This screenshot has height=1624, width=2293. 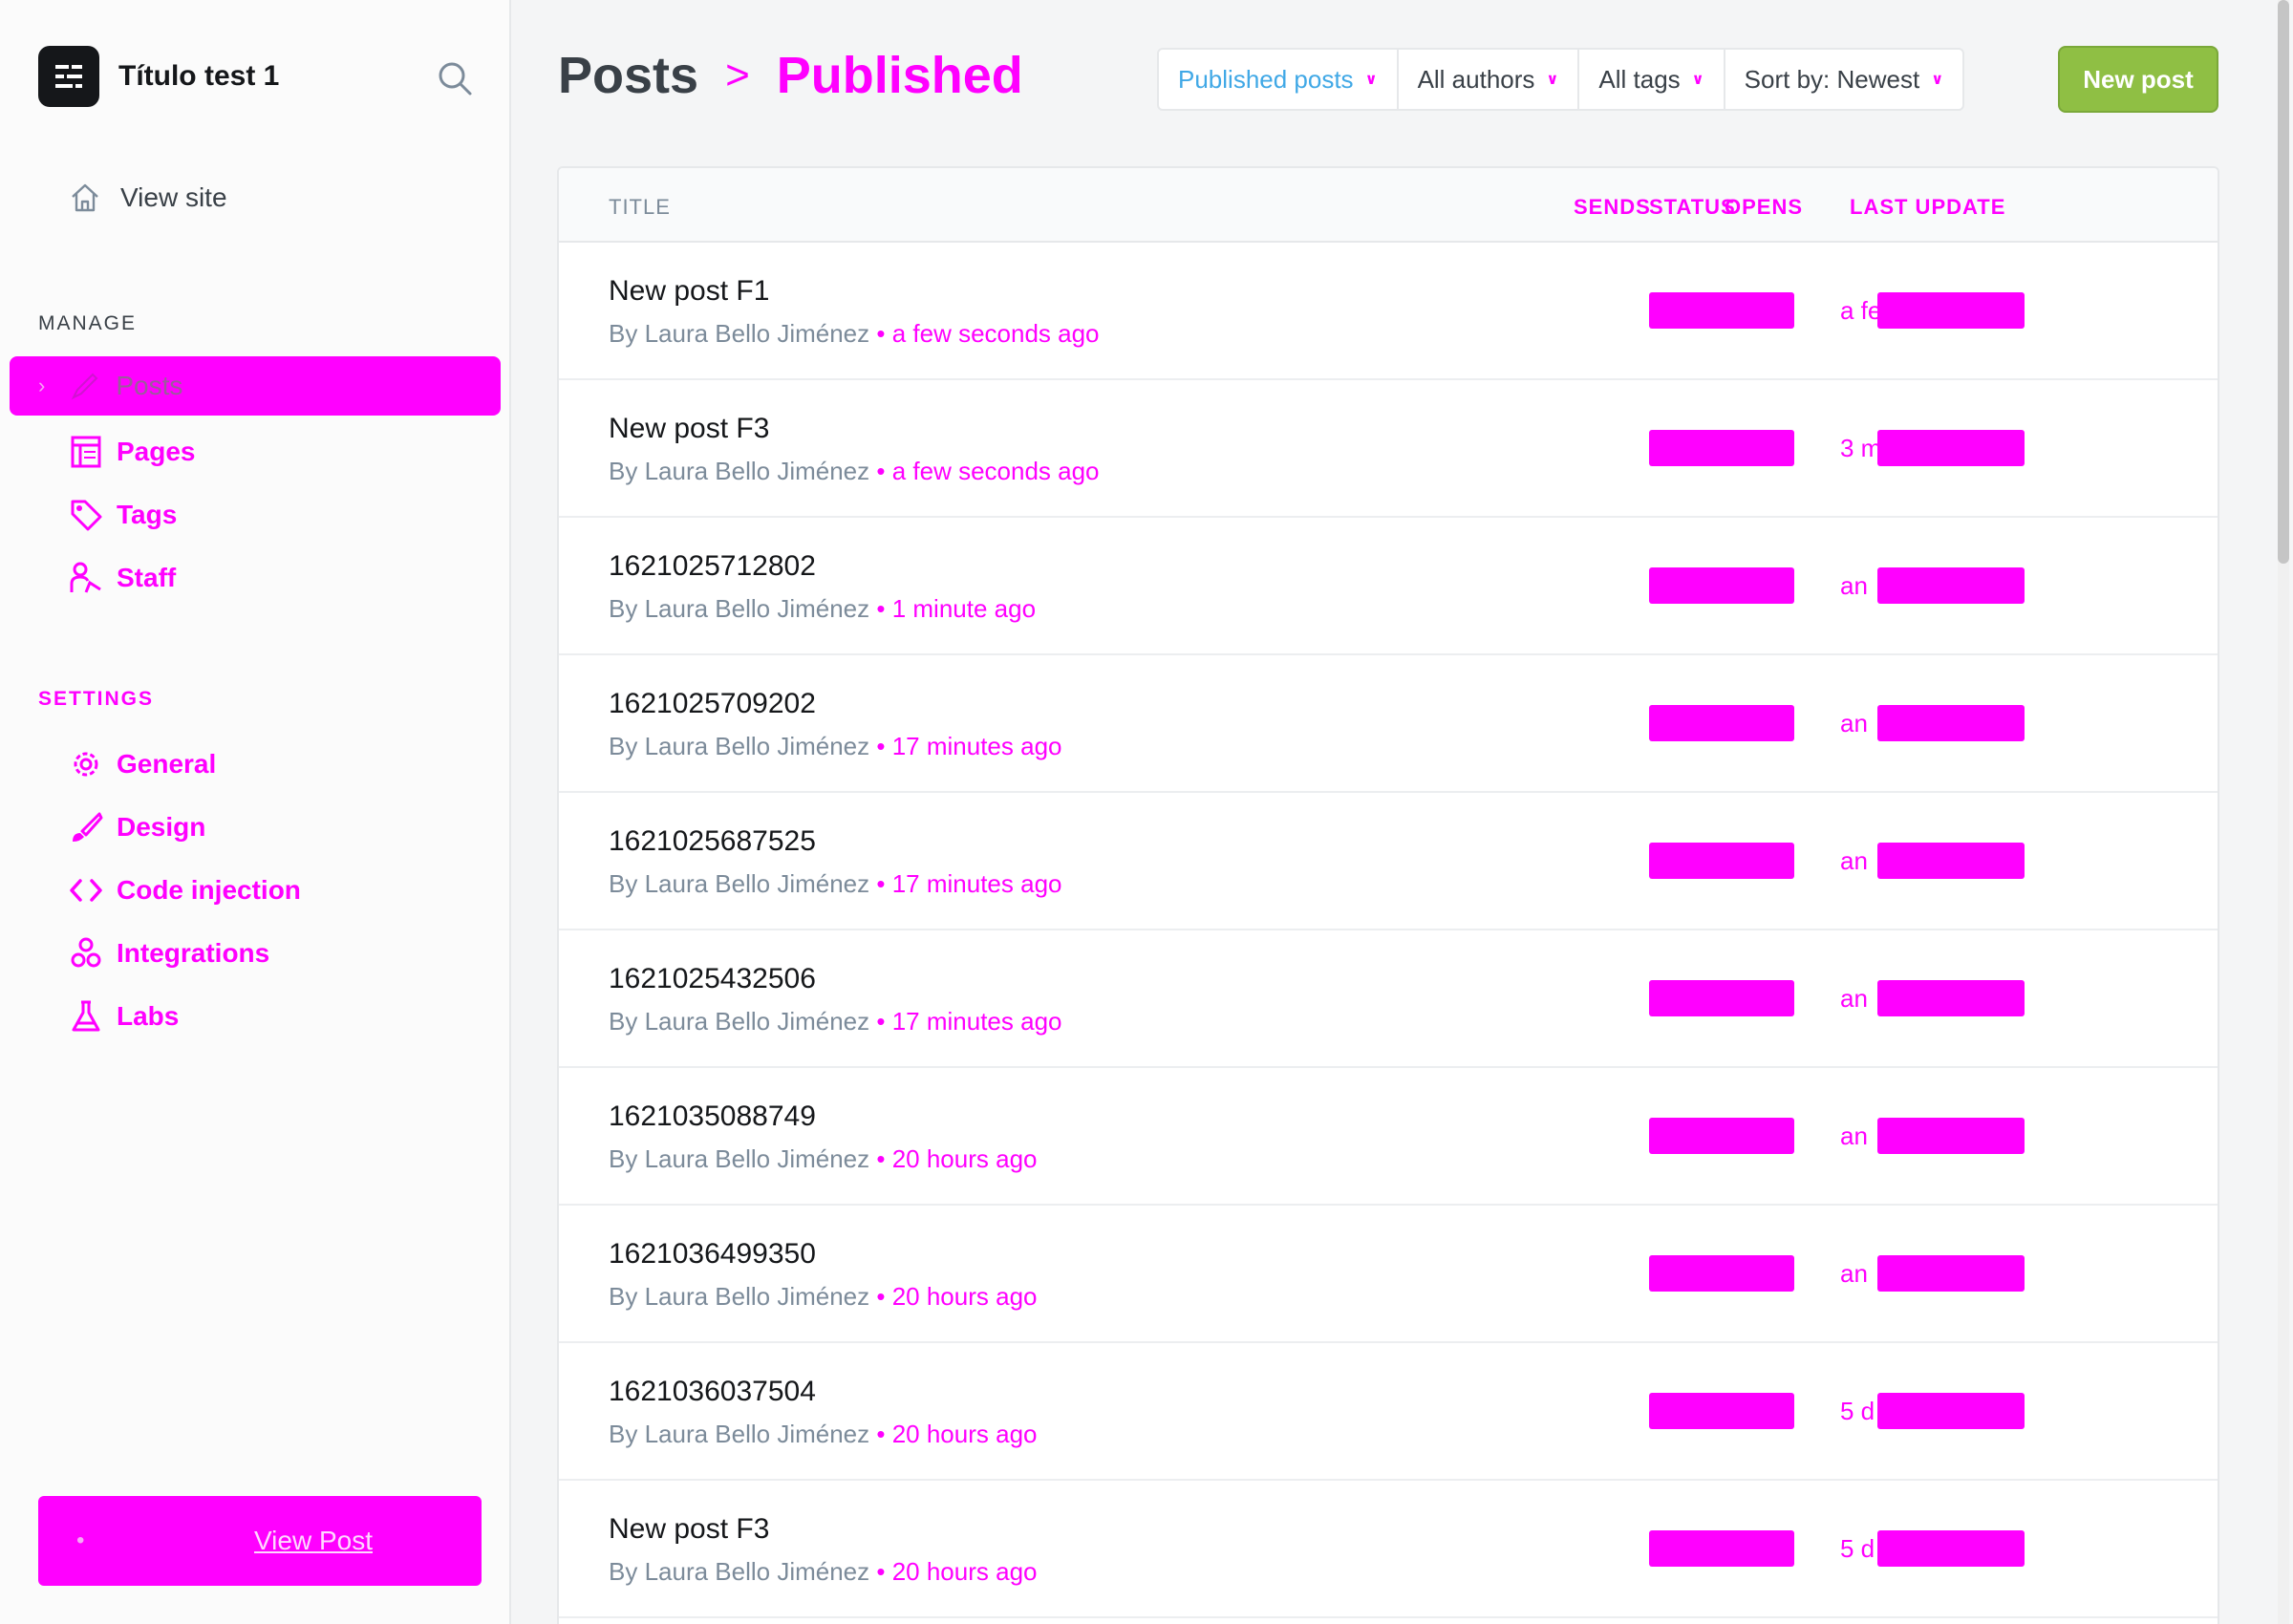 I want to click on post-time: • a few seconds ago, so click(x=988, y=334).